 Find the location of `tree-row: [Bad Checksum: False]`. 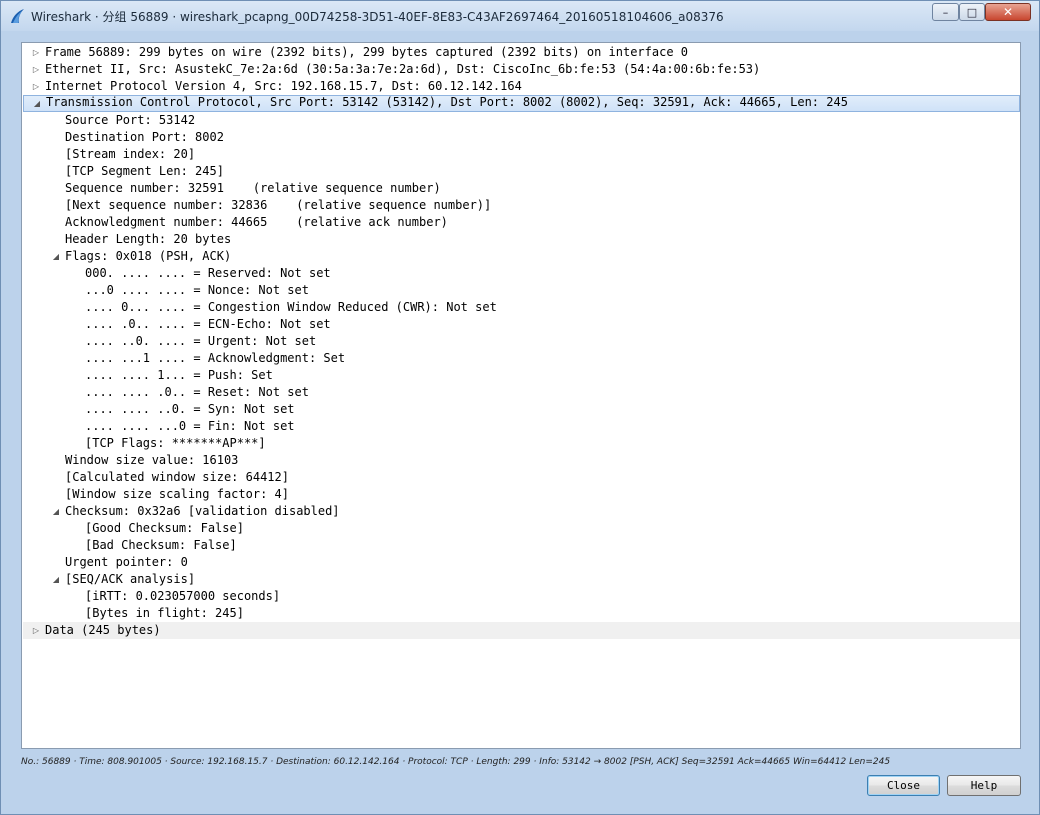

tree-row: [Bad Checksum: False] is located at coordinates (521, 545).